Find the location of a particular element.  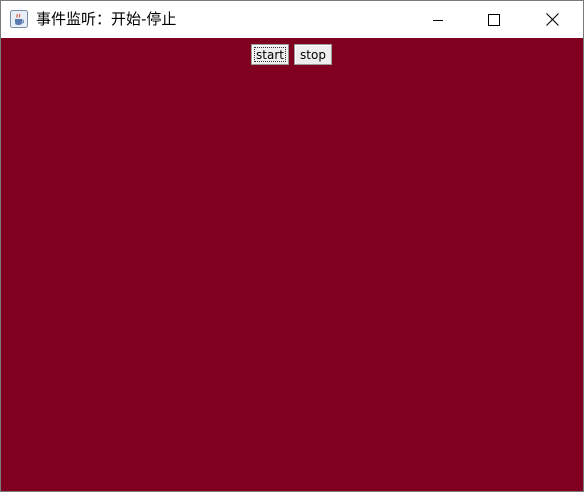

minimize-button is located at coordinates (438, 19).